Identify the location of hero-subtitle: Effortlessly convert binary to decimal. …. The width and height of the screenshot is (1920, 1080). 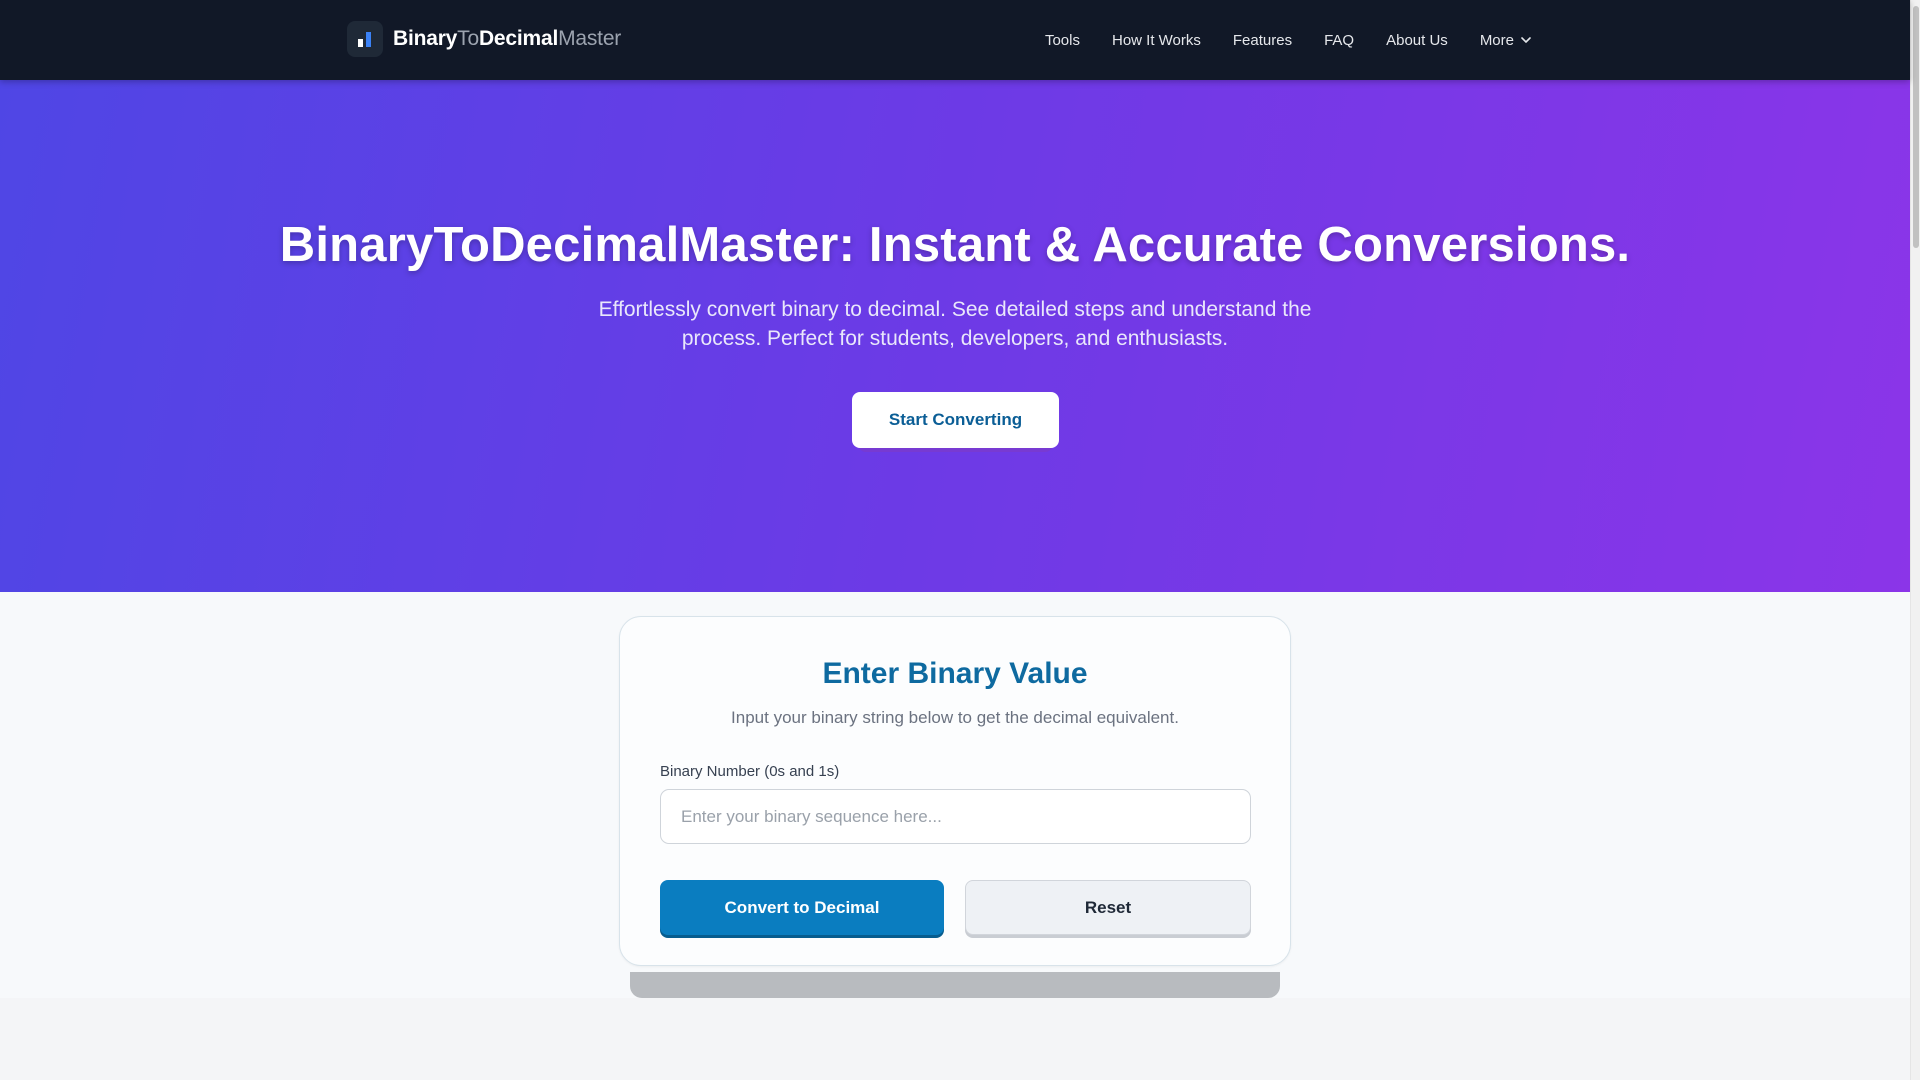
(955, 324).